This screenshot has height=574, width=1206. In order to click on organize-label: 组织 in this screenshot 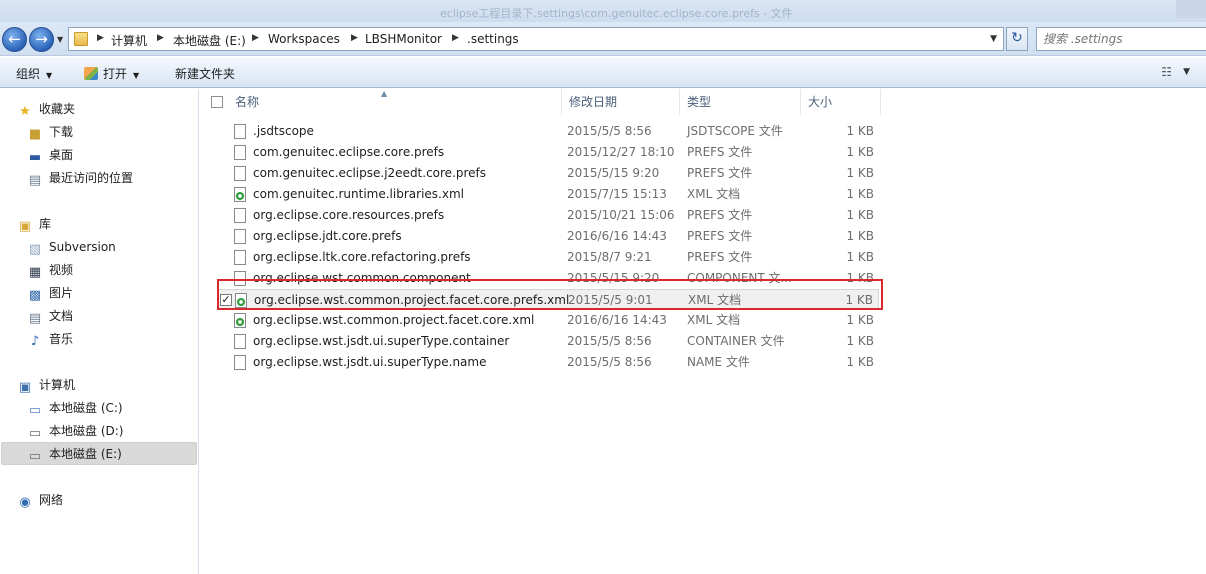, I will do `click(28, 74)`.